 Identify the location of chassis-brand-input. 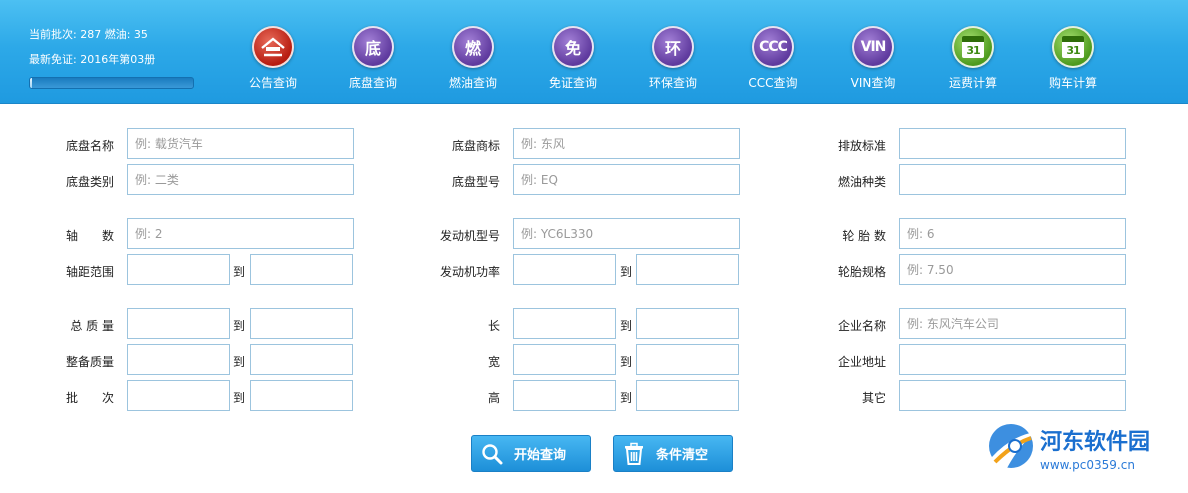
(626, 143).